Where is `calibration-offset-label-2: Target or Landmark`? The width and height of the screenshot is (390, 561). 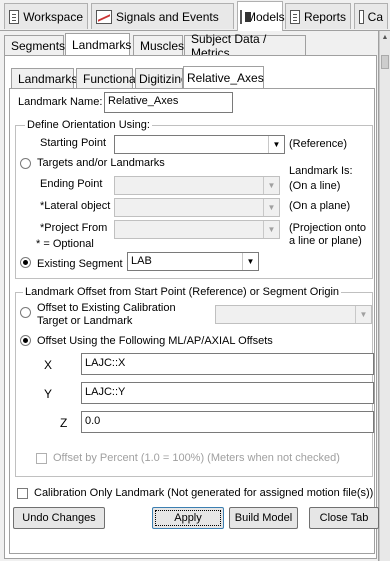 calibration-offset-label-2: Target or Landmark is located at coordinates (85, 321).